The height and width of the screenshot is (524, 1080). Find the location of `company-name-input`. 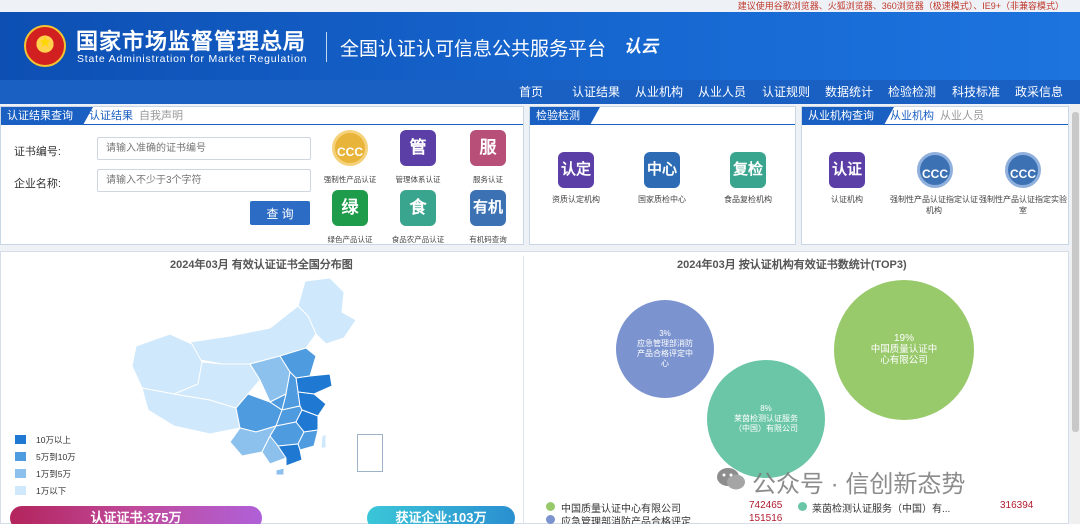

company-name-input is located at coordinates (204, 180).